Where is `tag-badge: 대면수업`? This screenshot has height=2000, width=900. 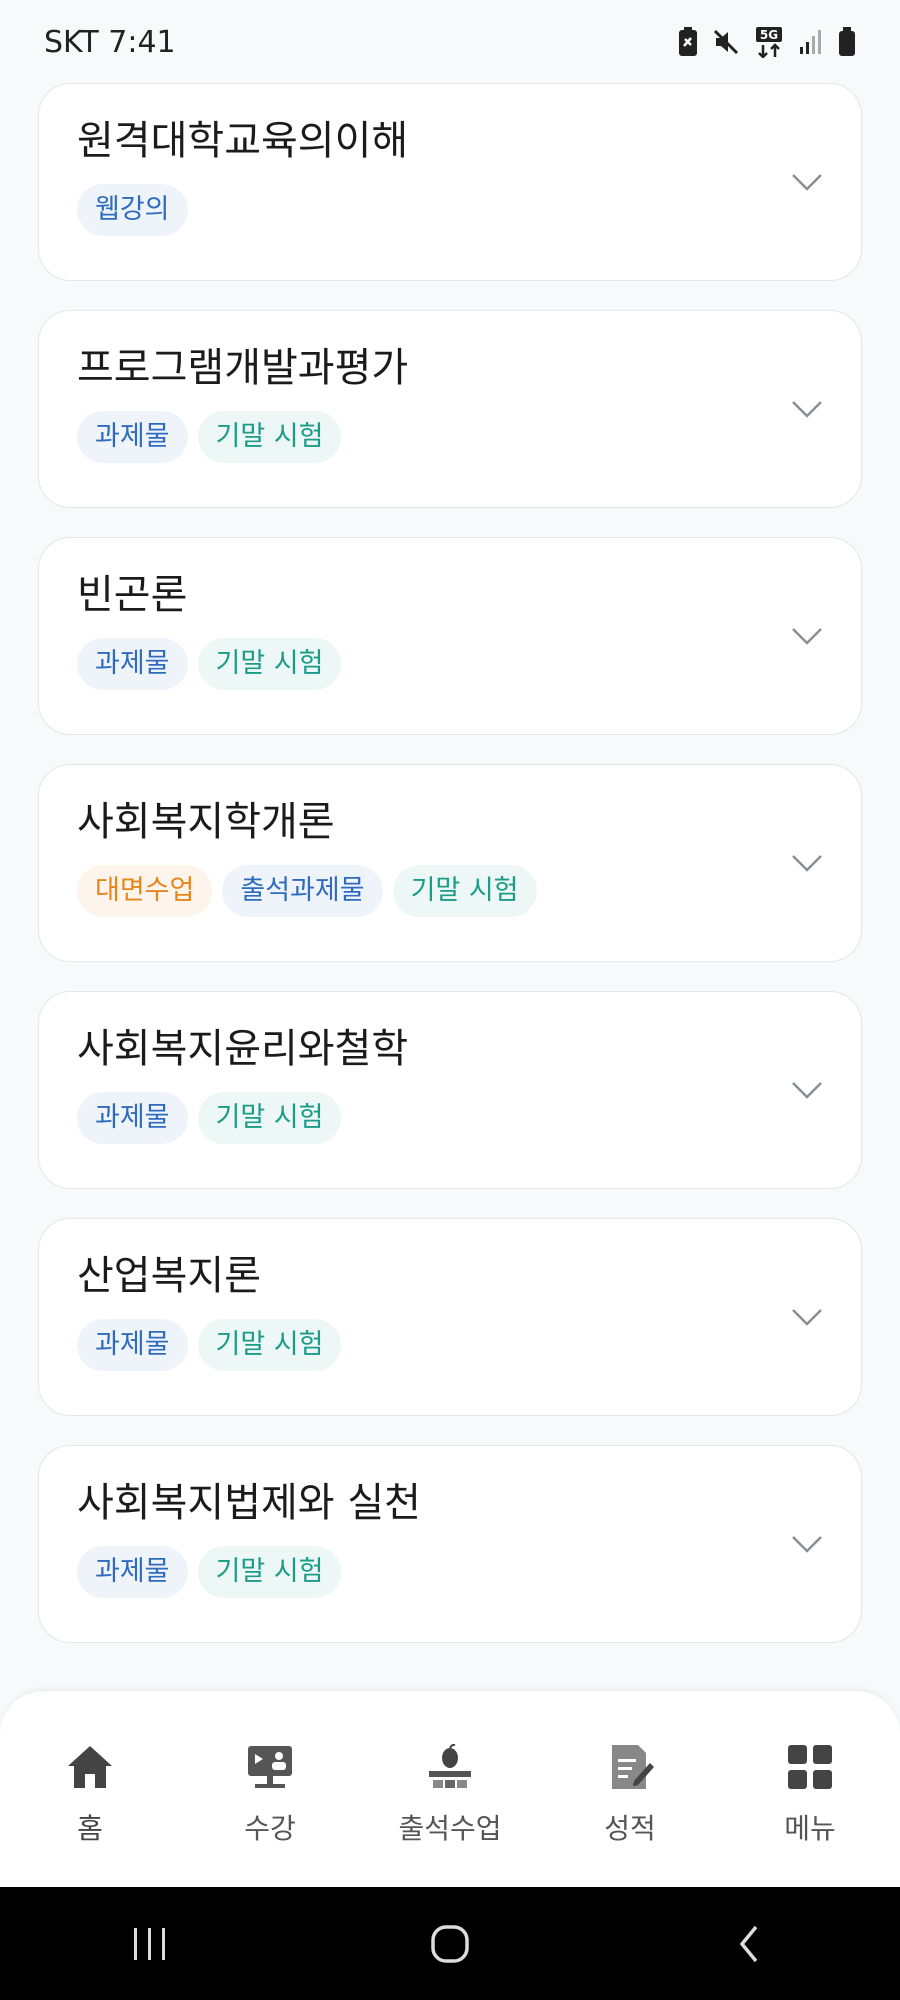
tag-badge: 대면수업 is located at coordinates (145, 891).